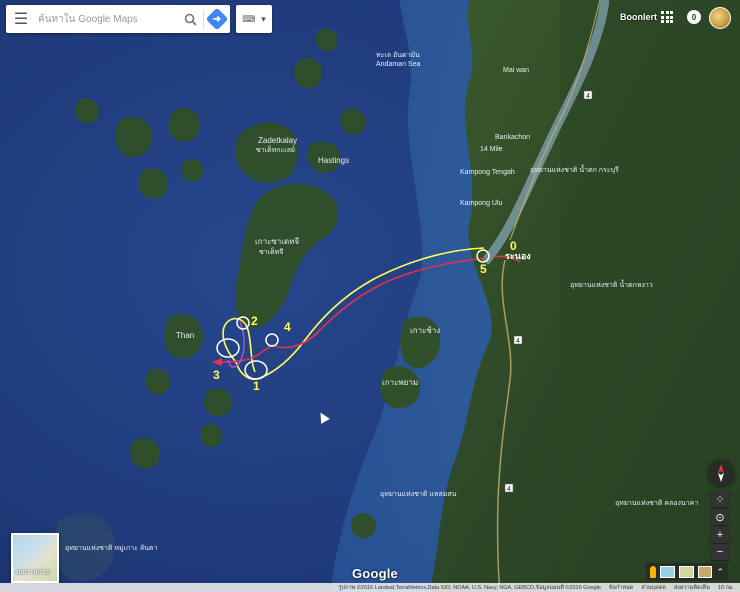 Image resolution: width=740 pixels, height=592 pixels. What do you see at coordinates (277, 241) in the screenshot?
I see `label-zadetkyi: เกาะซาเดทจี` at bounding box center [277, 241].